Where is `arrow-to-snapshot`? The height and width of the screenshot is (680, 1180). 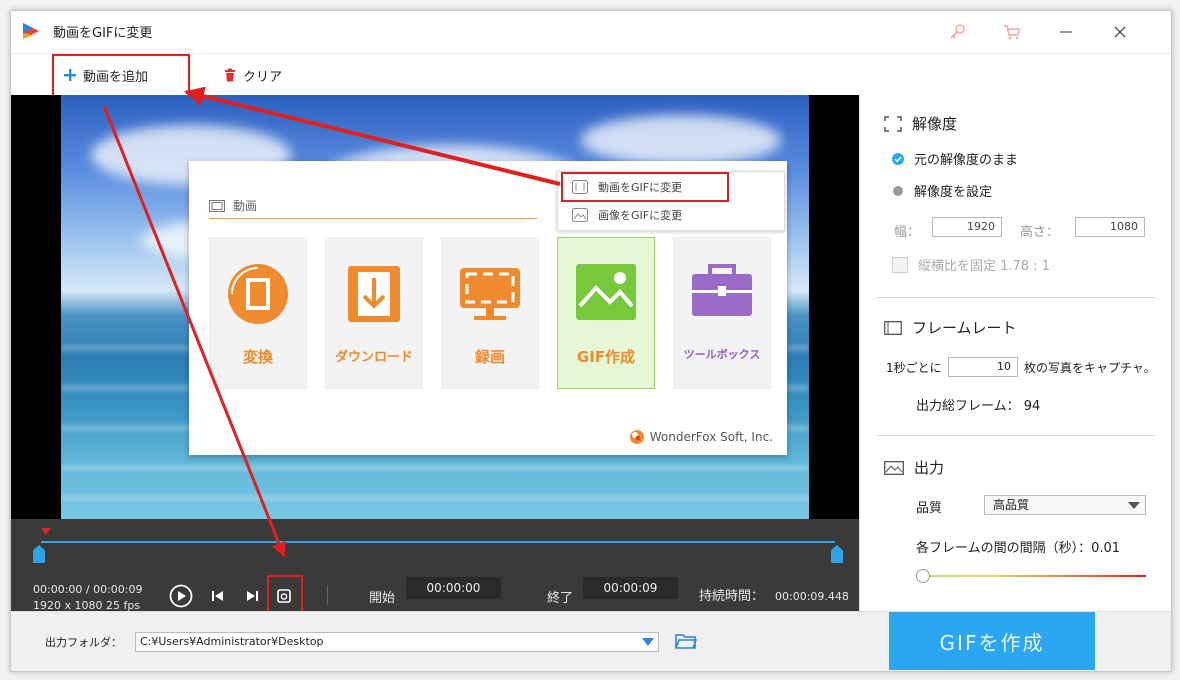
arrow-to-snapshot is located at coordinates (194, 331).